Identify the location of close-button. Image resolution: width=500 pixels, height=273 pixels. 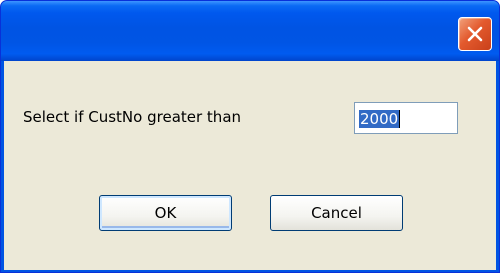
(475, 34).